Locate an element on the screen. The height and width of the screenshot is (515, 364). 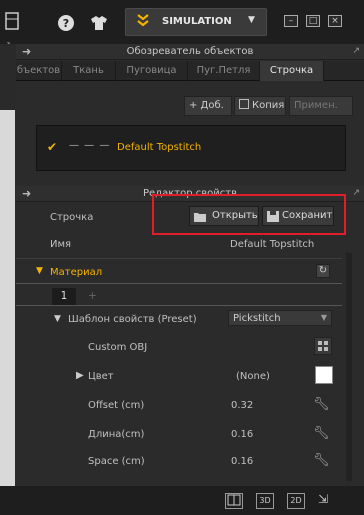
tab-topstitch: Строчка is located at coordinates (292, 71).